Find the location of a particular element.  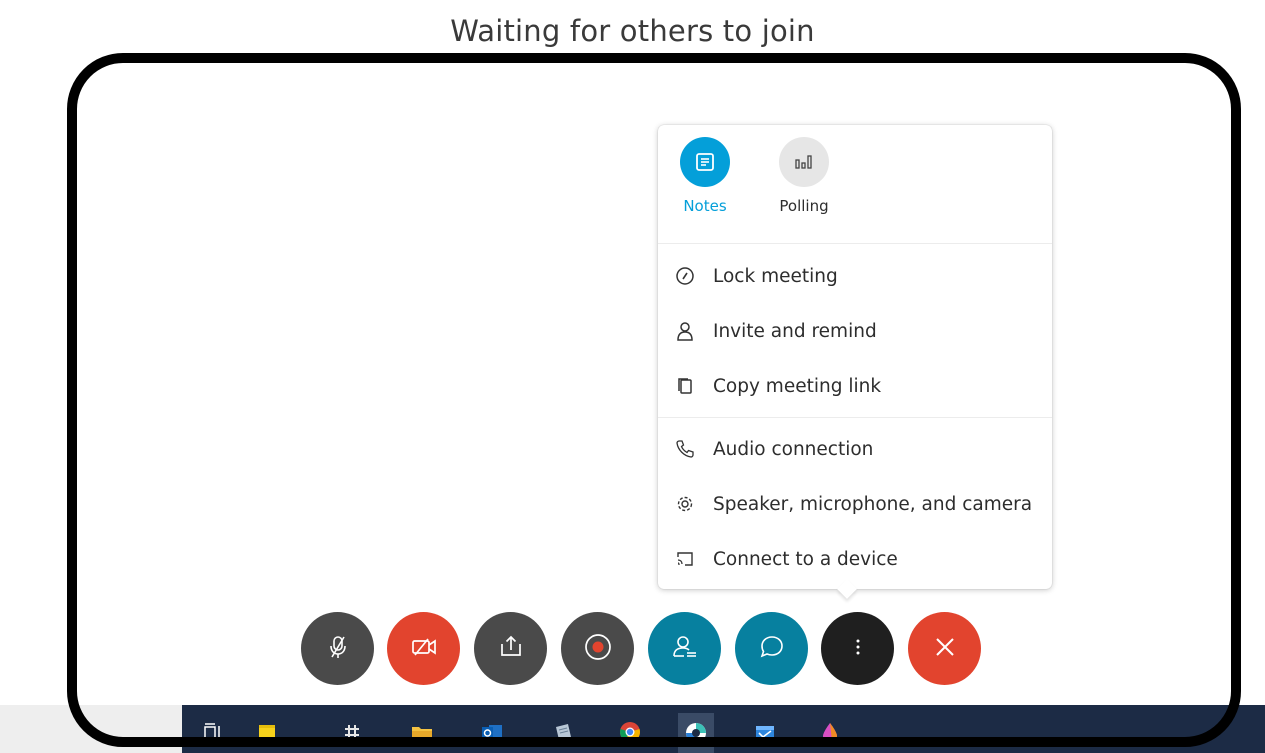

participants-button is located at coordinates (684, 648).